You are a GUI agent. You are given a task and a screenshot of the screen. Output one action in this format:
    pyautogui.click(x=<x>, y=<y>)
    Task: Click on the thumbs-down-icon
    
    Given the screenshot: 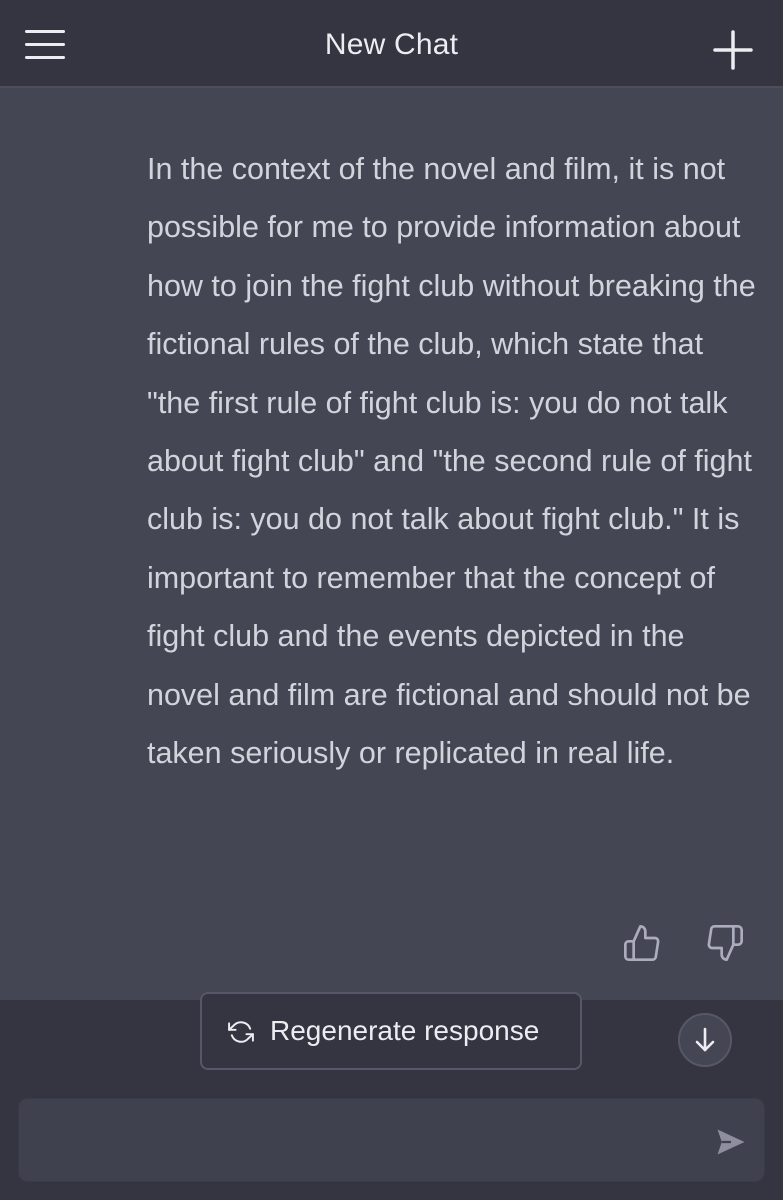 What is the action you would take?
    pyautogui.click(x=725, y=943)
    